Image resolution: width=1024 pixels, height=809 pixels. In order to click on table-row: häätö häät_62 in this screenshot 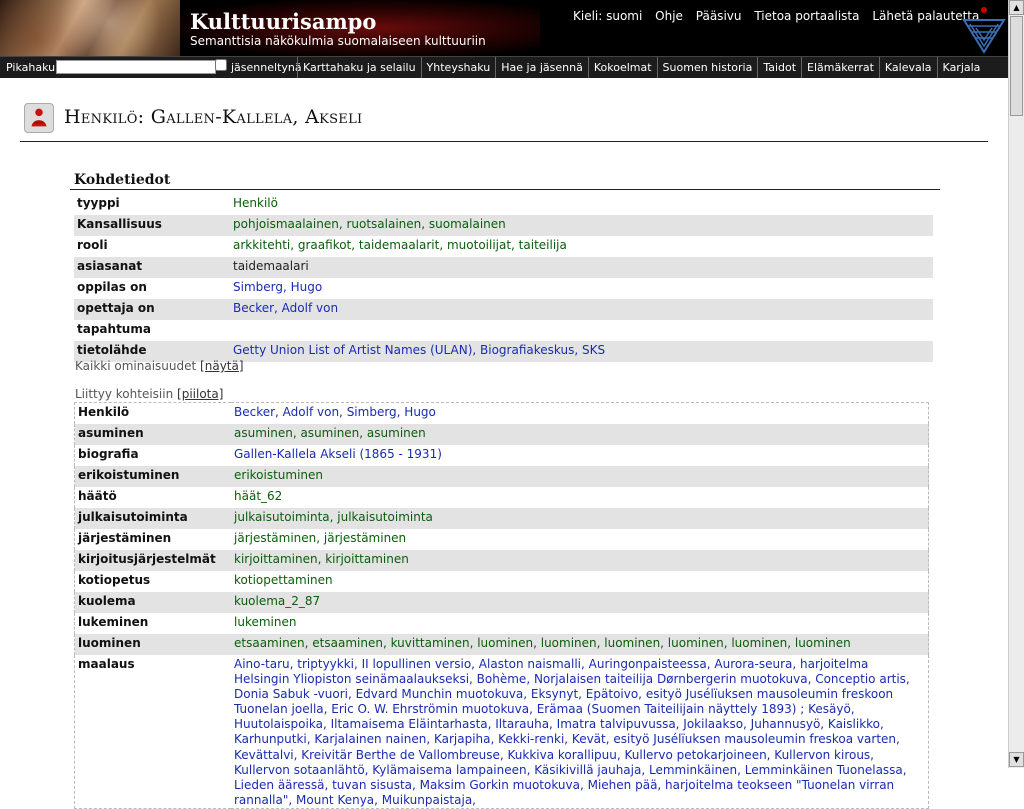, I will do `click(502, 497)`.